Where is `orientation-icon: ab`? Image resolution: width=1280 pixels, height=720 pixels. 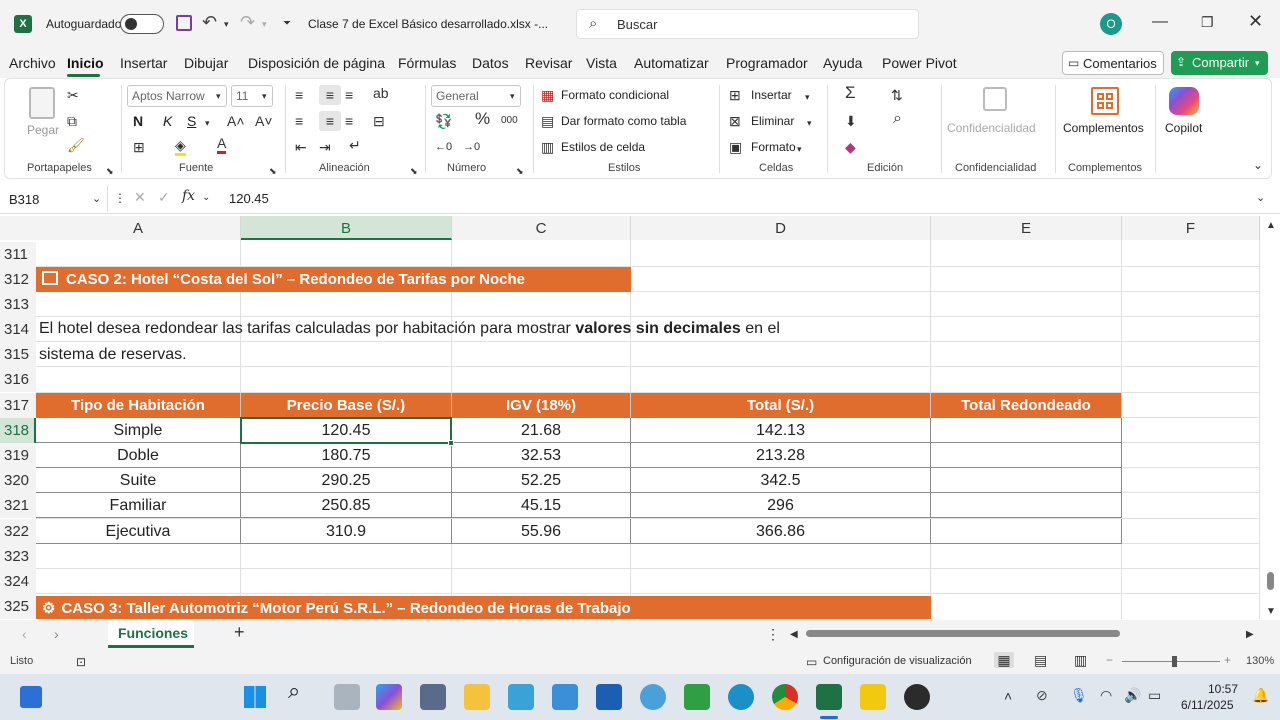
orientation-icon: ab is located at coordinates (381, 93).